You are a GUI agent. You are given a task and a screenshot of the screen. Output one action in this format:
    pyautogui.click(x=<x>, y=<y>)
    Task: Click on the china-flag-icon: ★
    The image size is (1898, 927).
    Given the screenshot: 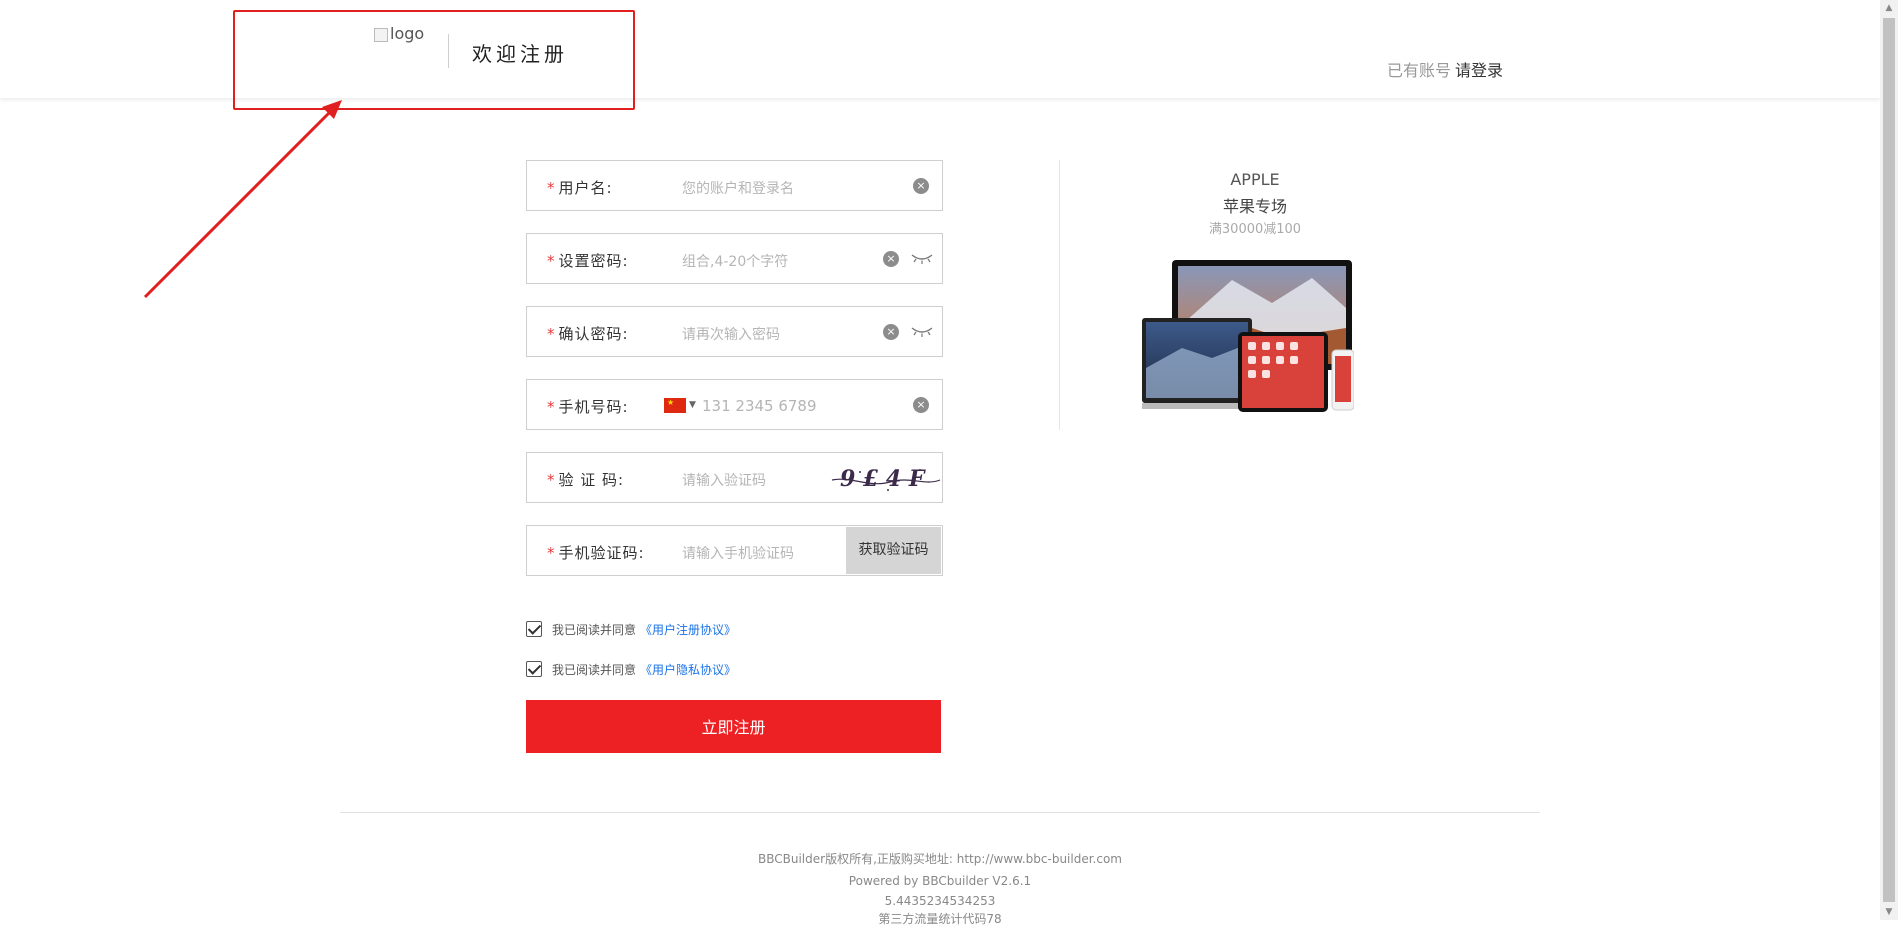 What is the action you would take?
    pyautogui.click(x=675, y=405)
    